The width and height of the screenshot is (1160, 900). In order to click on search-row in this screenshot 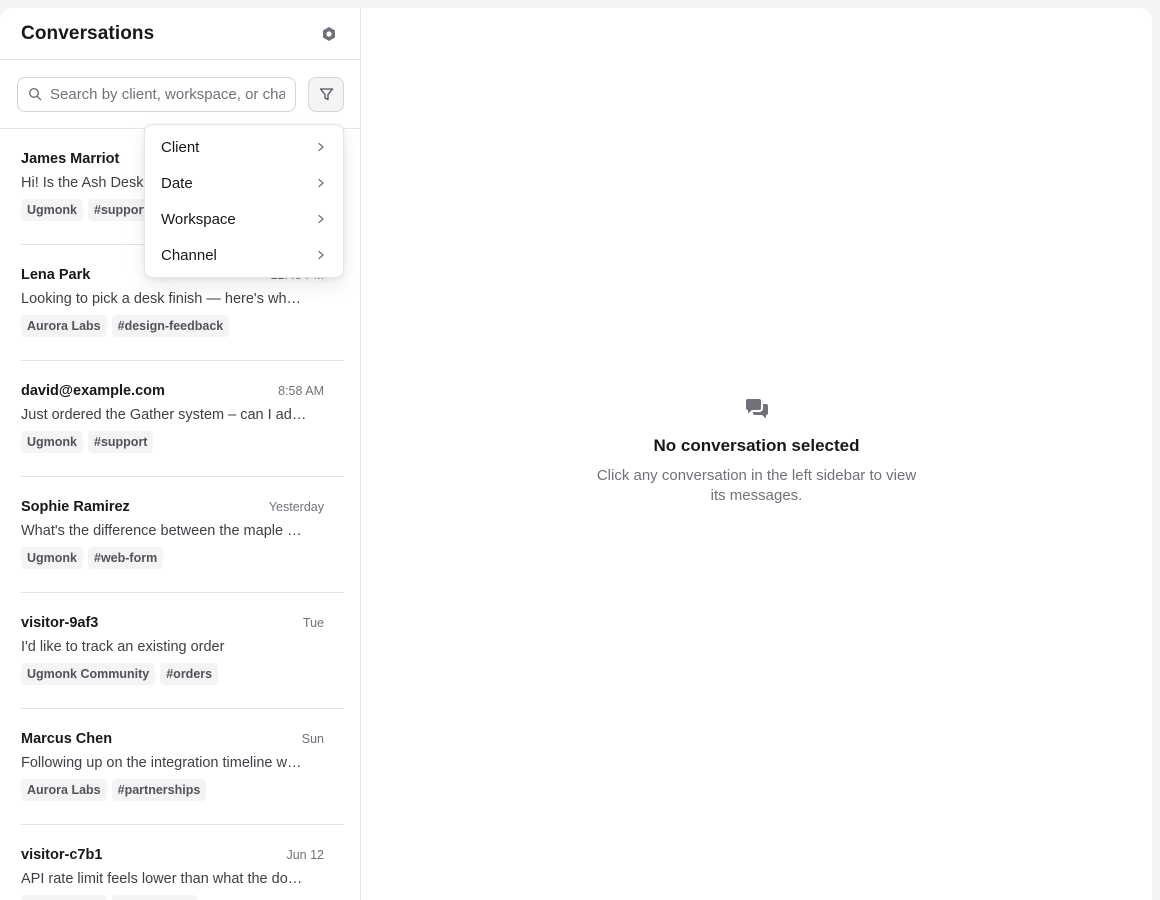, I will do `click(180, 94)`.